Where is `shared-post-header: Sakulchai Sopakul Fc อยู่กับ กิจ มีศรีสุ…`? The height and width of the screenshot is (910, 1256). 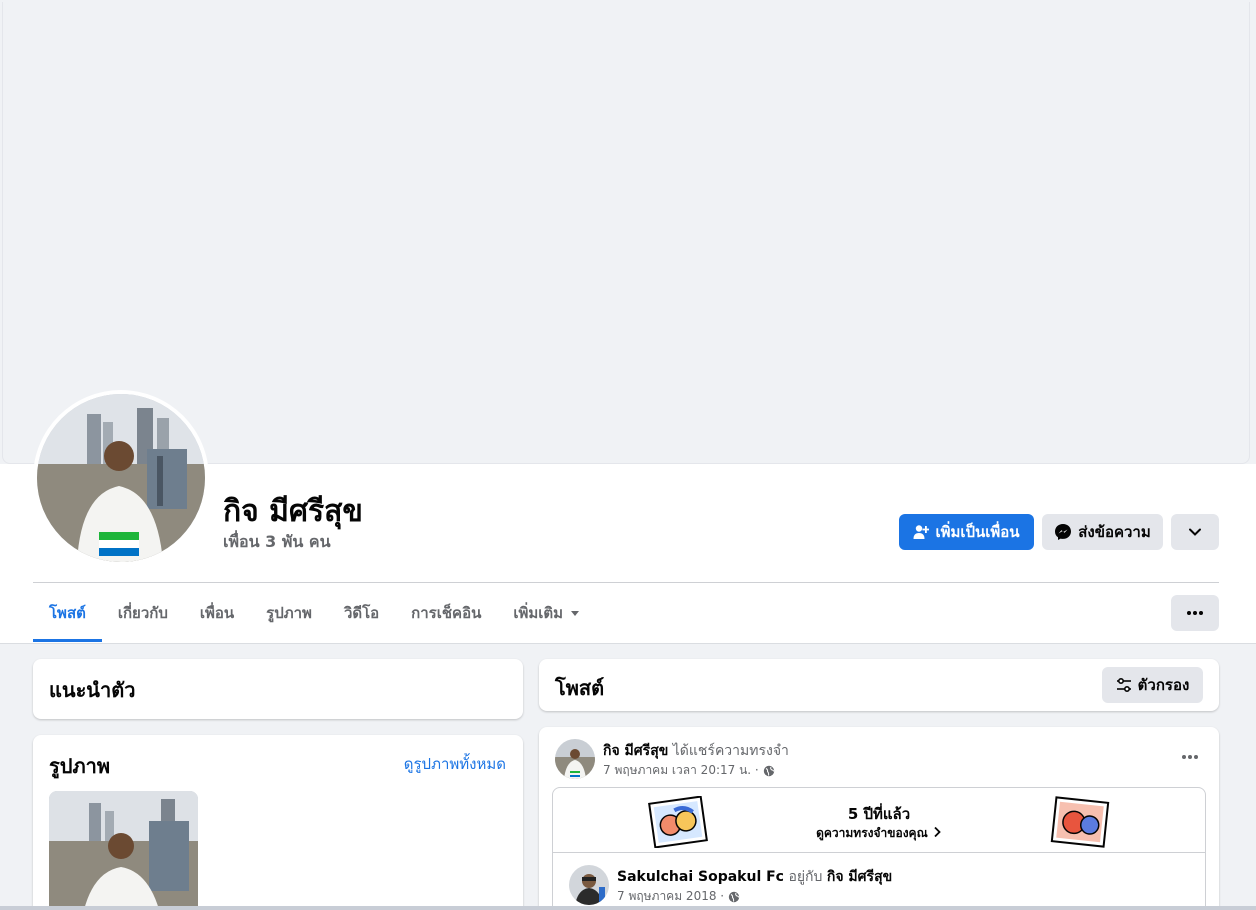
shared-post-header: Sakulchai Sopakul Fc อยู่กับ กิจ มีศรีสุ… is located at coordinates (754, 877).